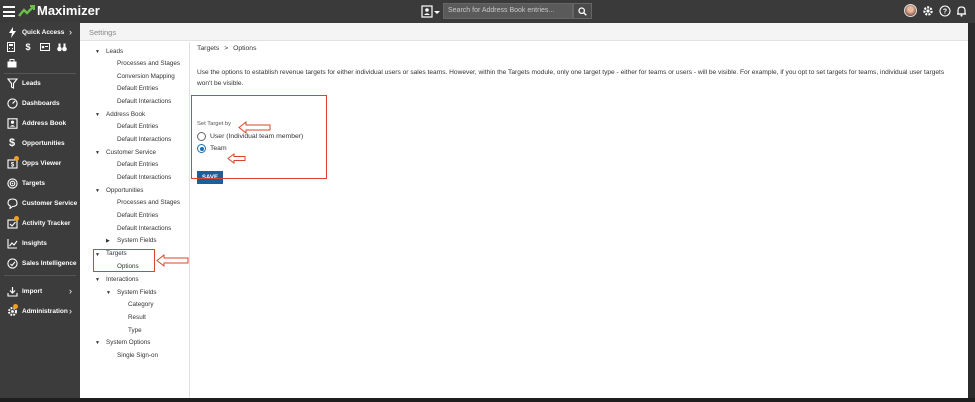 This screenshot has width=975, height=402. I want to click on nav-item-sales-intelligence: Sales Intelligence, so click(40, 263).